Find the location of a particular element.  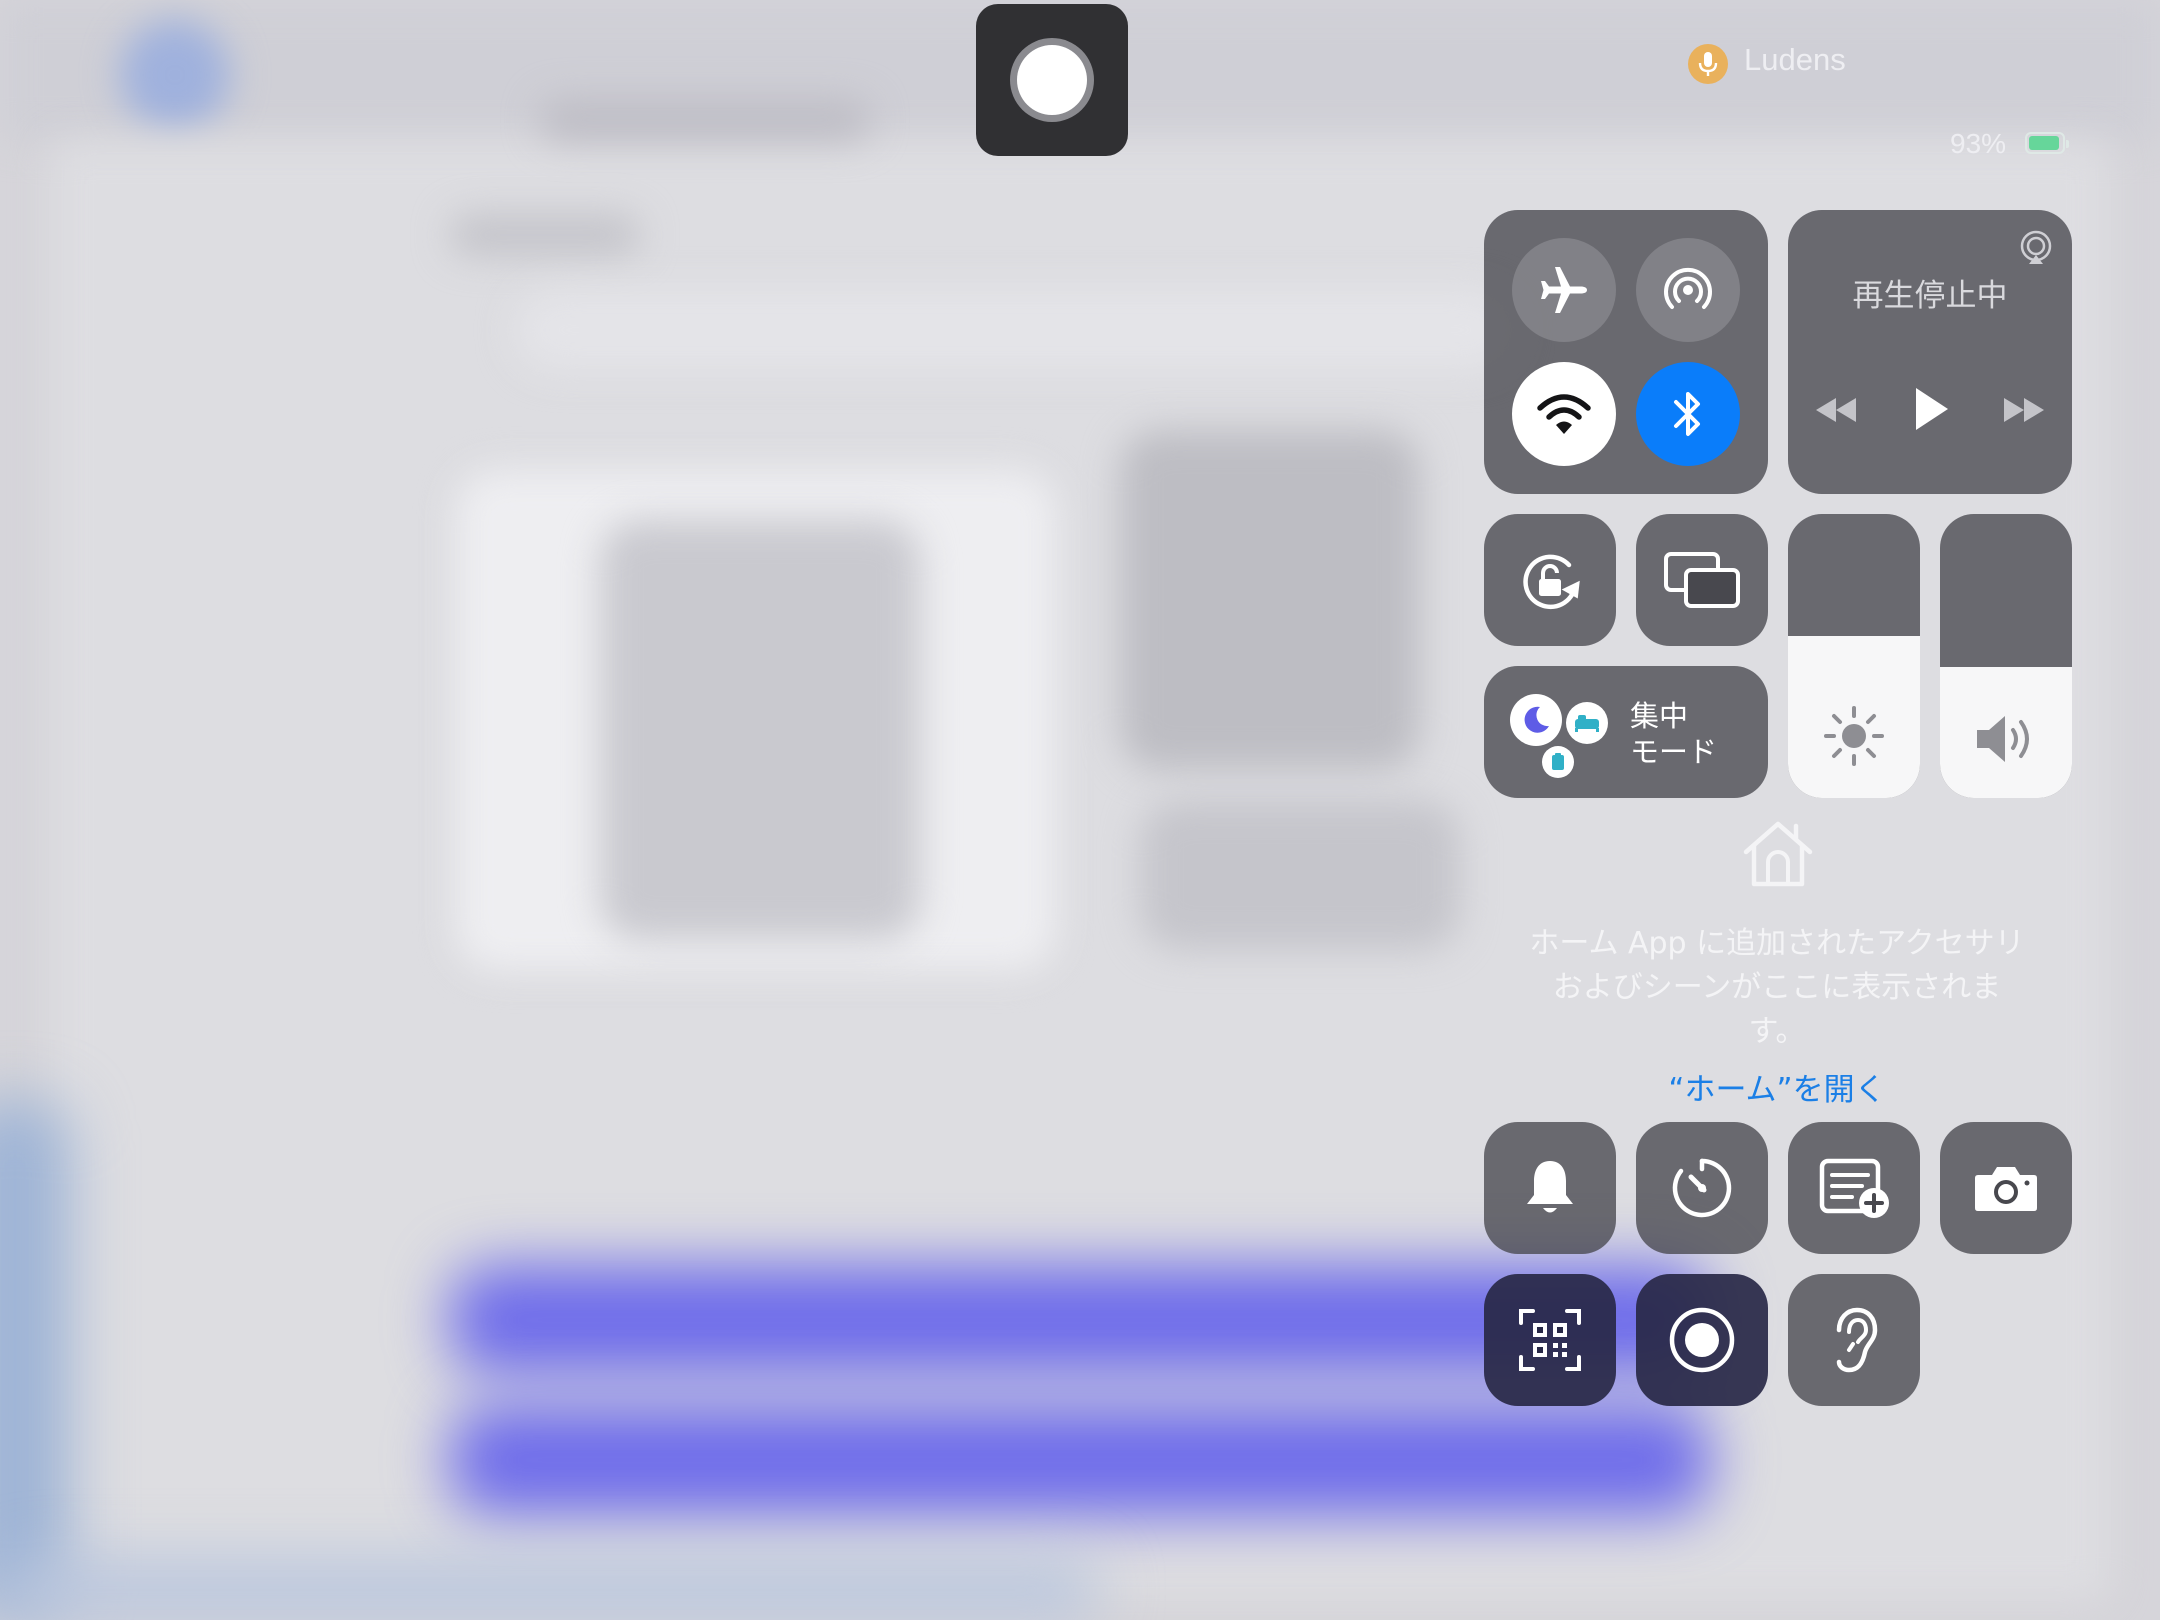

timer-icon is located at coordinates (1702, 1188).